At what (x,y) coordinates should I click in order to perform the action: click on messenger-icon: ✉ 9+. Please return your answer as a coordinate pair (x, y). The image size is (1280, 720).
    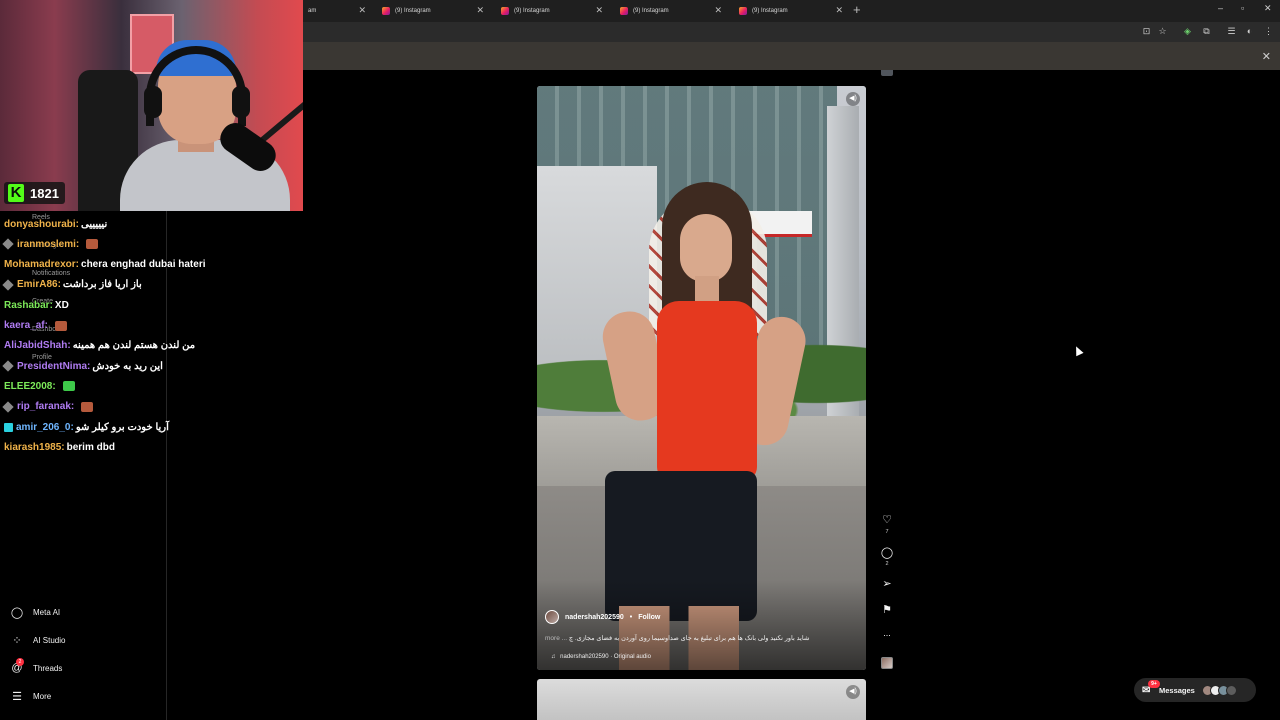
    Looking at the image, I should click on (1151, 687).